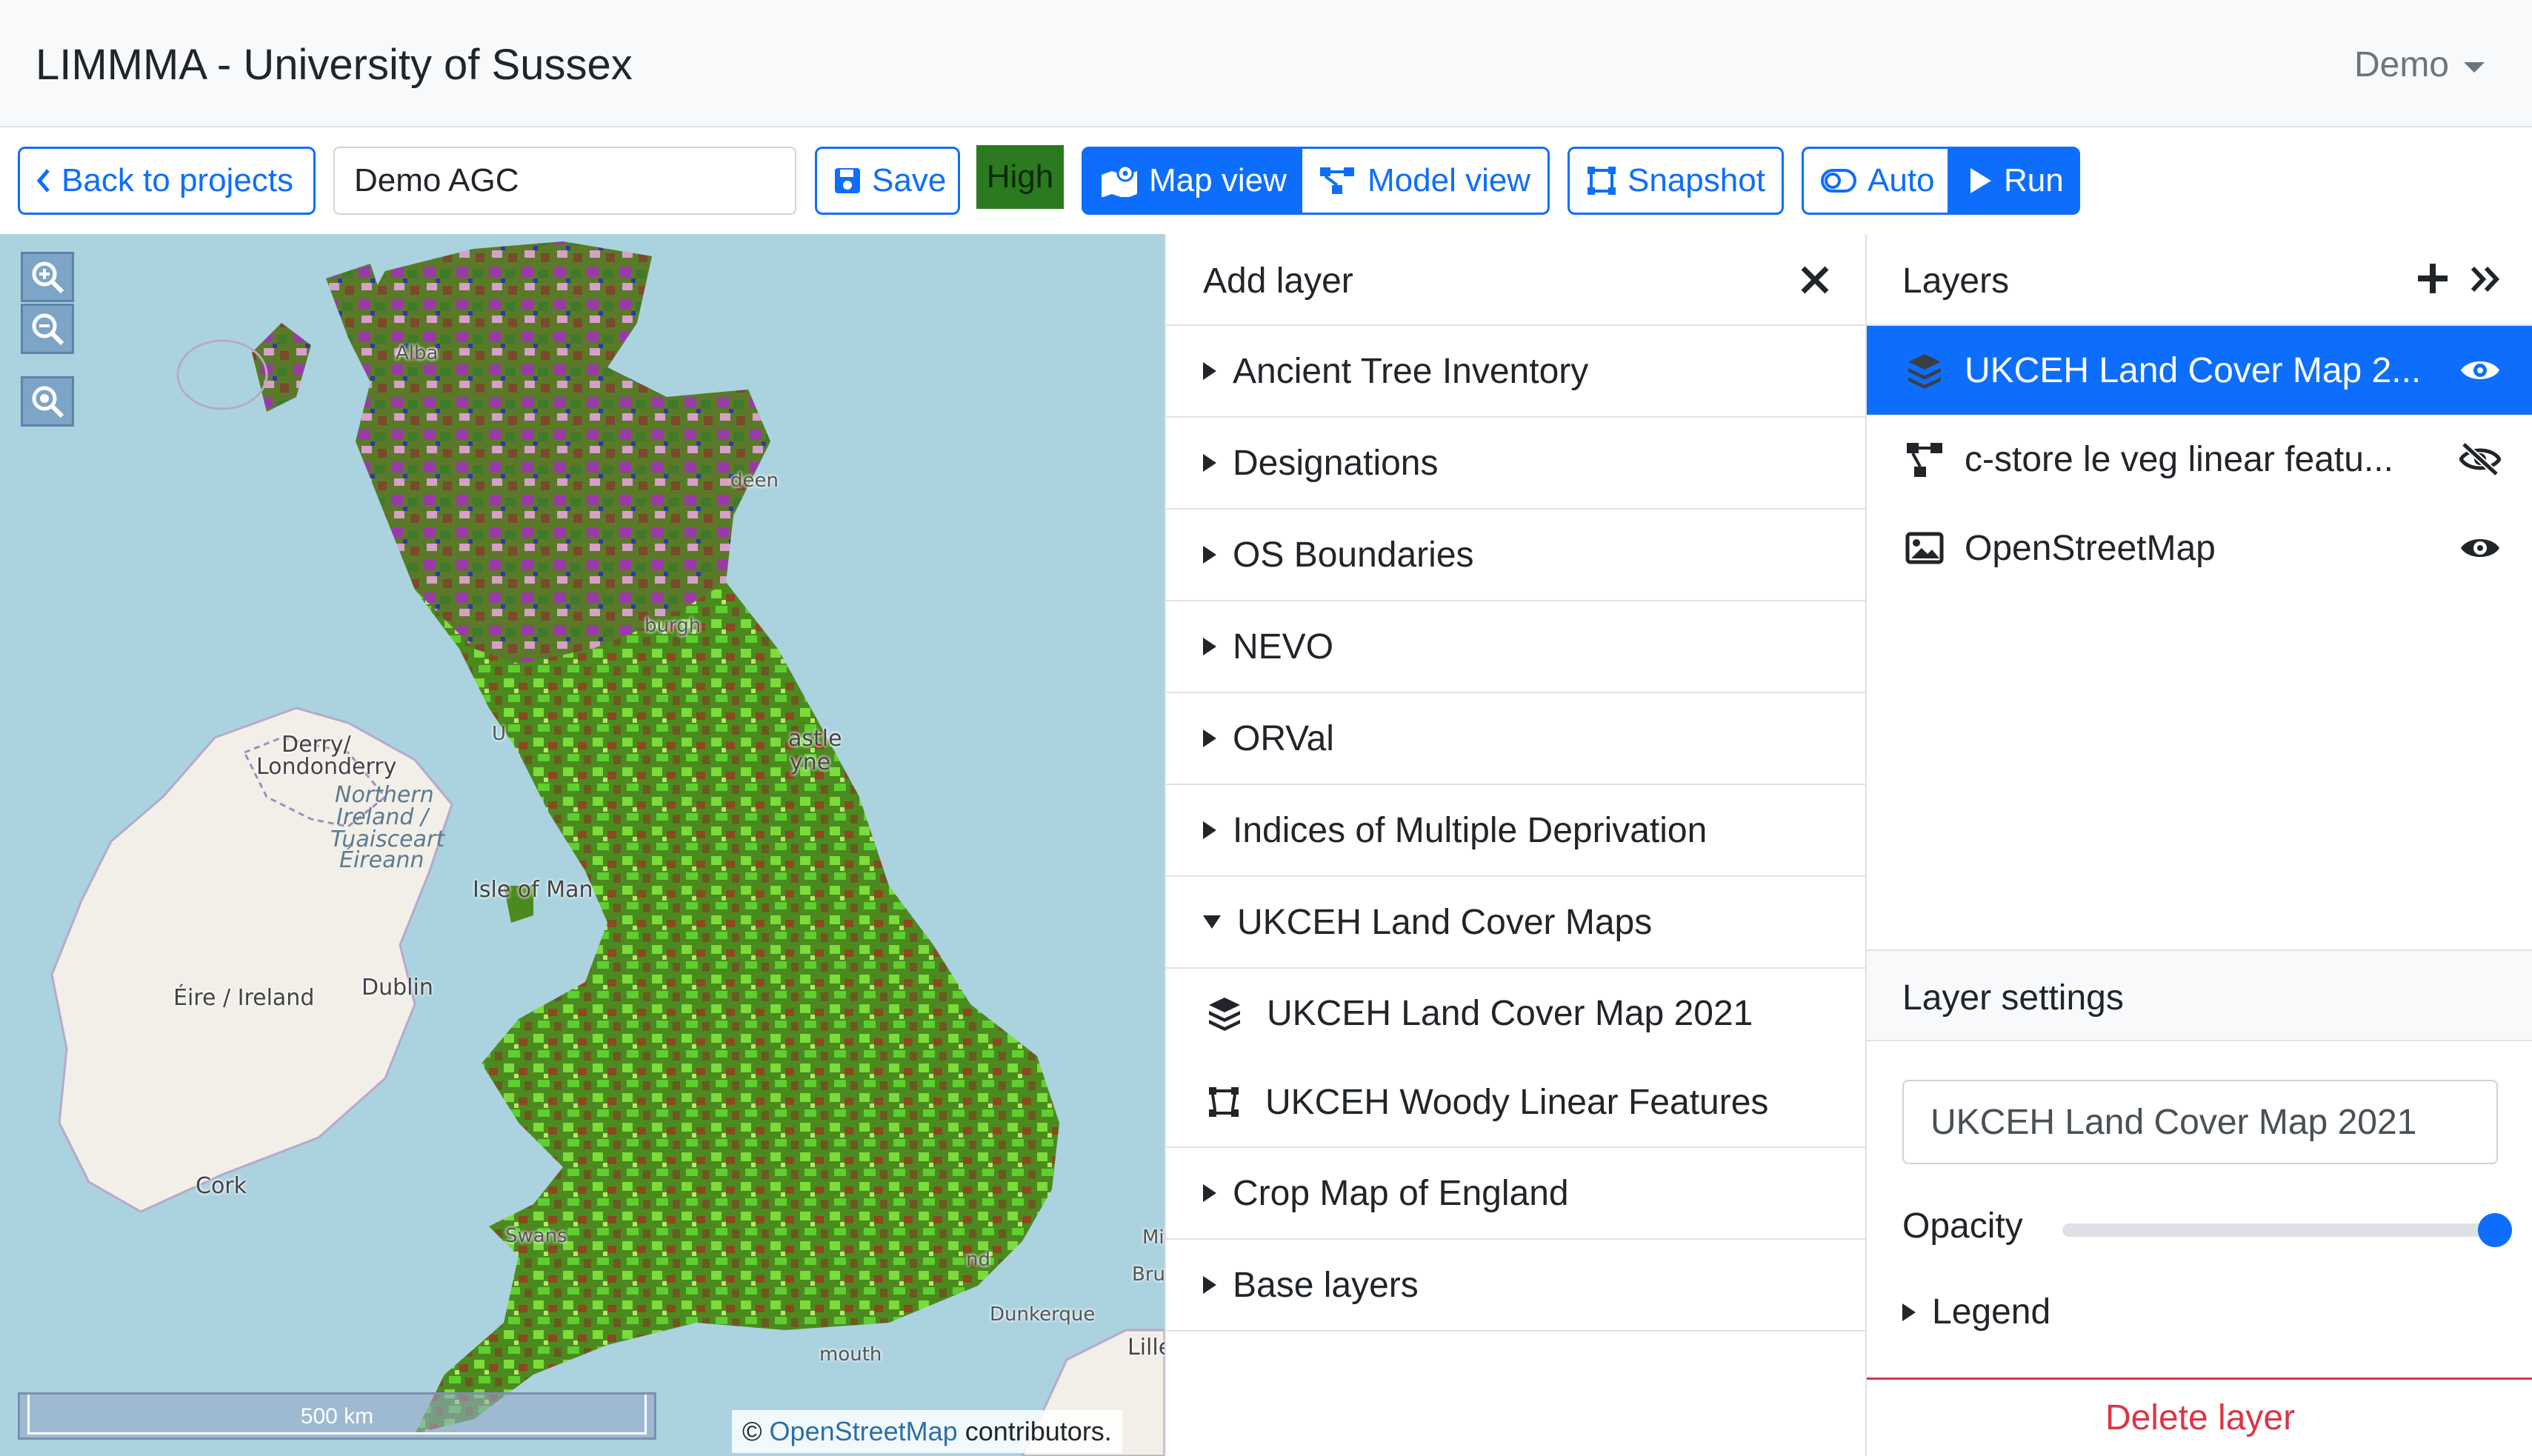 The width and height of the screenshot is (2532, 1456). What do you see at coordinates (1515, 280) in the screenshot?
I see `add-layer-header: Add layer` at bounding box center [1515, 280].